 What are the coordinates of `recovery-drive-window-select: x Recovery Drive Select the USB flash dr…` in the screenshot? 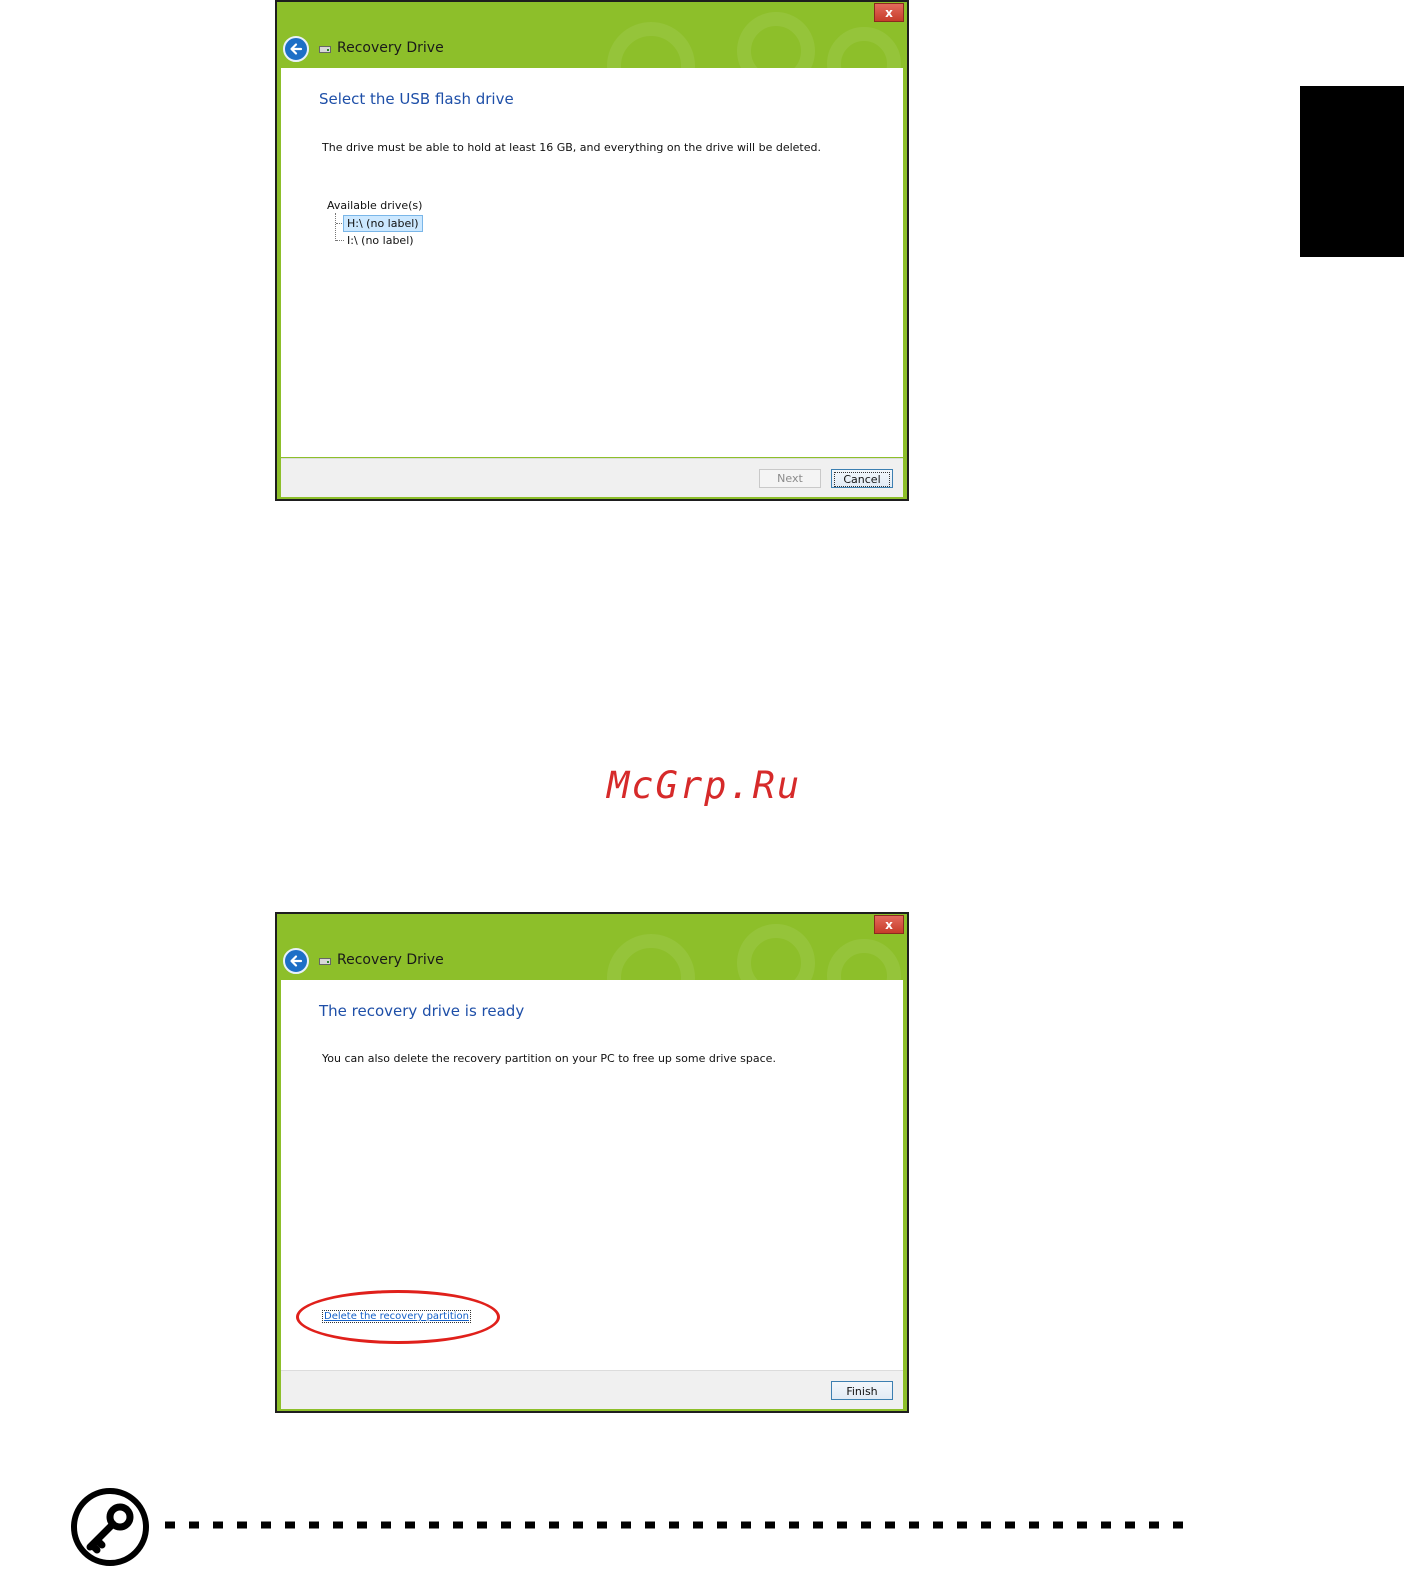 It's located at (592, 250).